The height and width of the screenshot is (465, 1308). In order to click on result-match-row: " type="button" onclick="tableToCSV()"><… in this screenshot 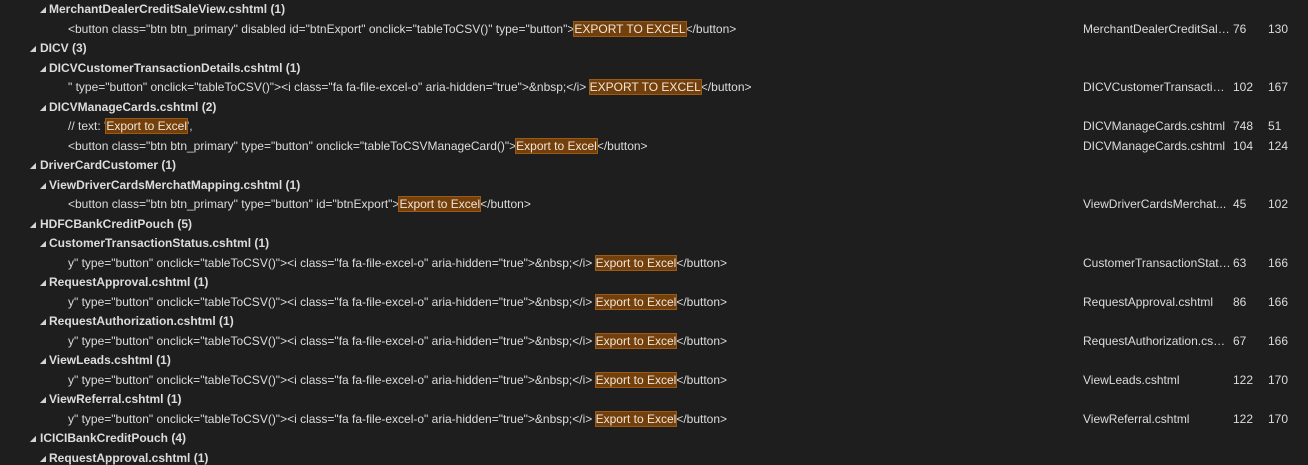, I will do `click(654, 88)`.